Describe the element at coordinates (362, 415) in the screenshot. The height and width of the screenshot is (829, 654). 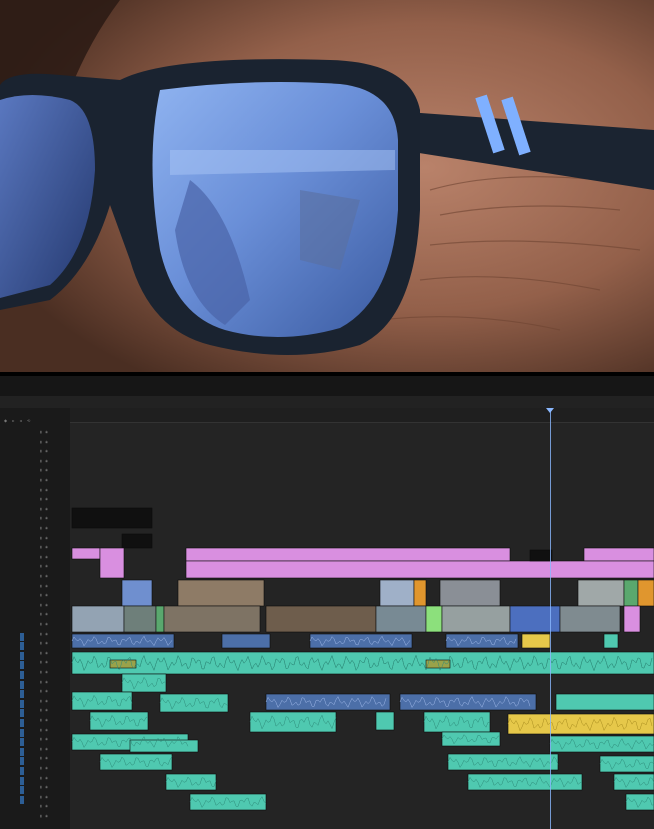
I see `time-ruler` at that location.